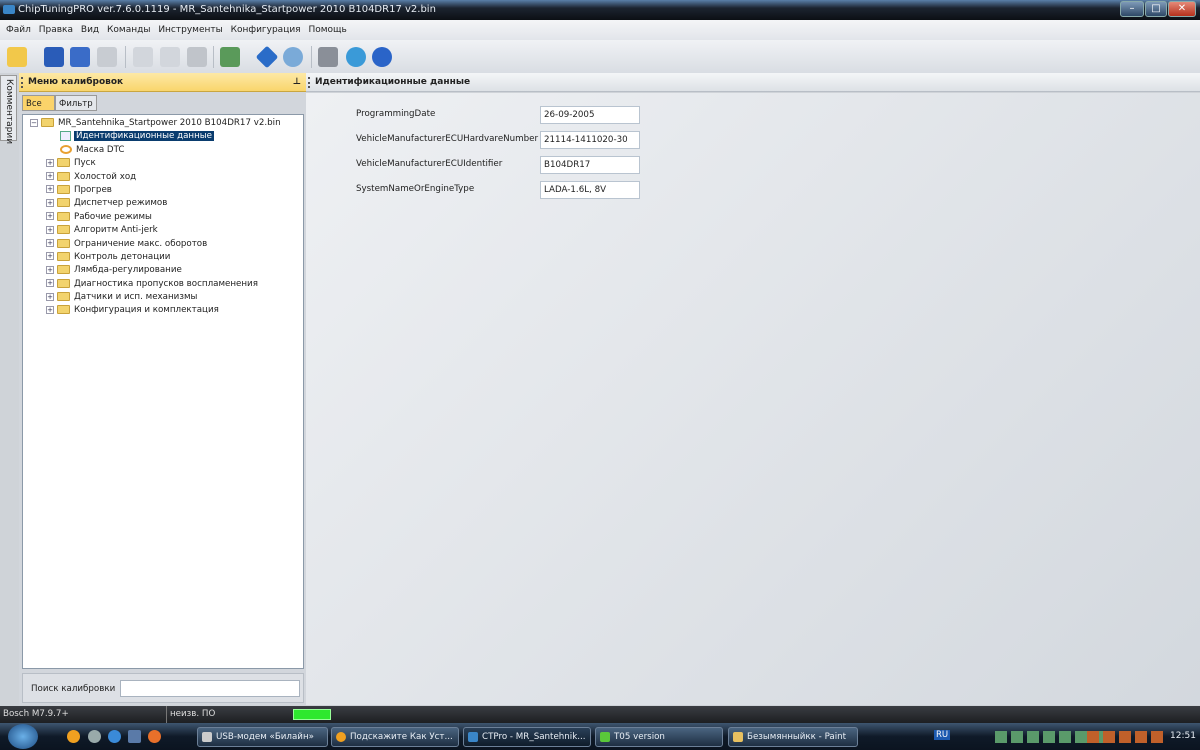  Describe the element at coordinates (162, 82) in the screenshot. I see `panel-header: Меню калибровок ⊥` at that location.